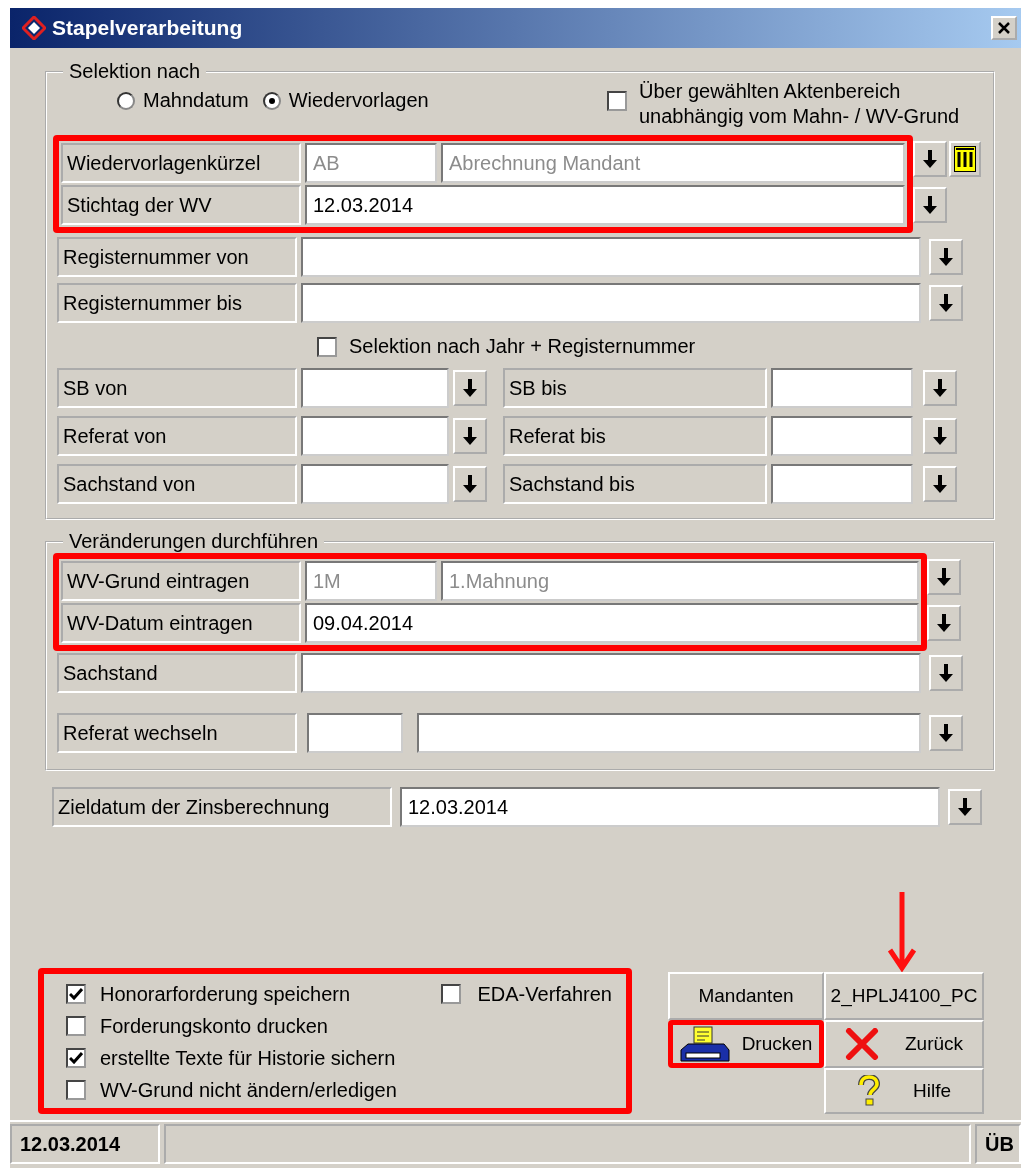 This screenshot has width=1027, height=1176. What do you see at coordinates (746, 996) in the screenshot?
I see `toolbar-button: Mandanten` at bounding box center [746, 996].